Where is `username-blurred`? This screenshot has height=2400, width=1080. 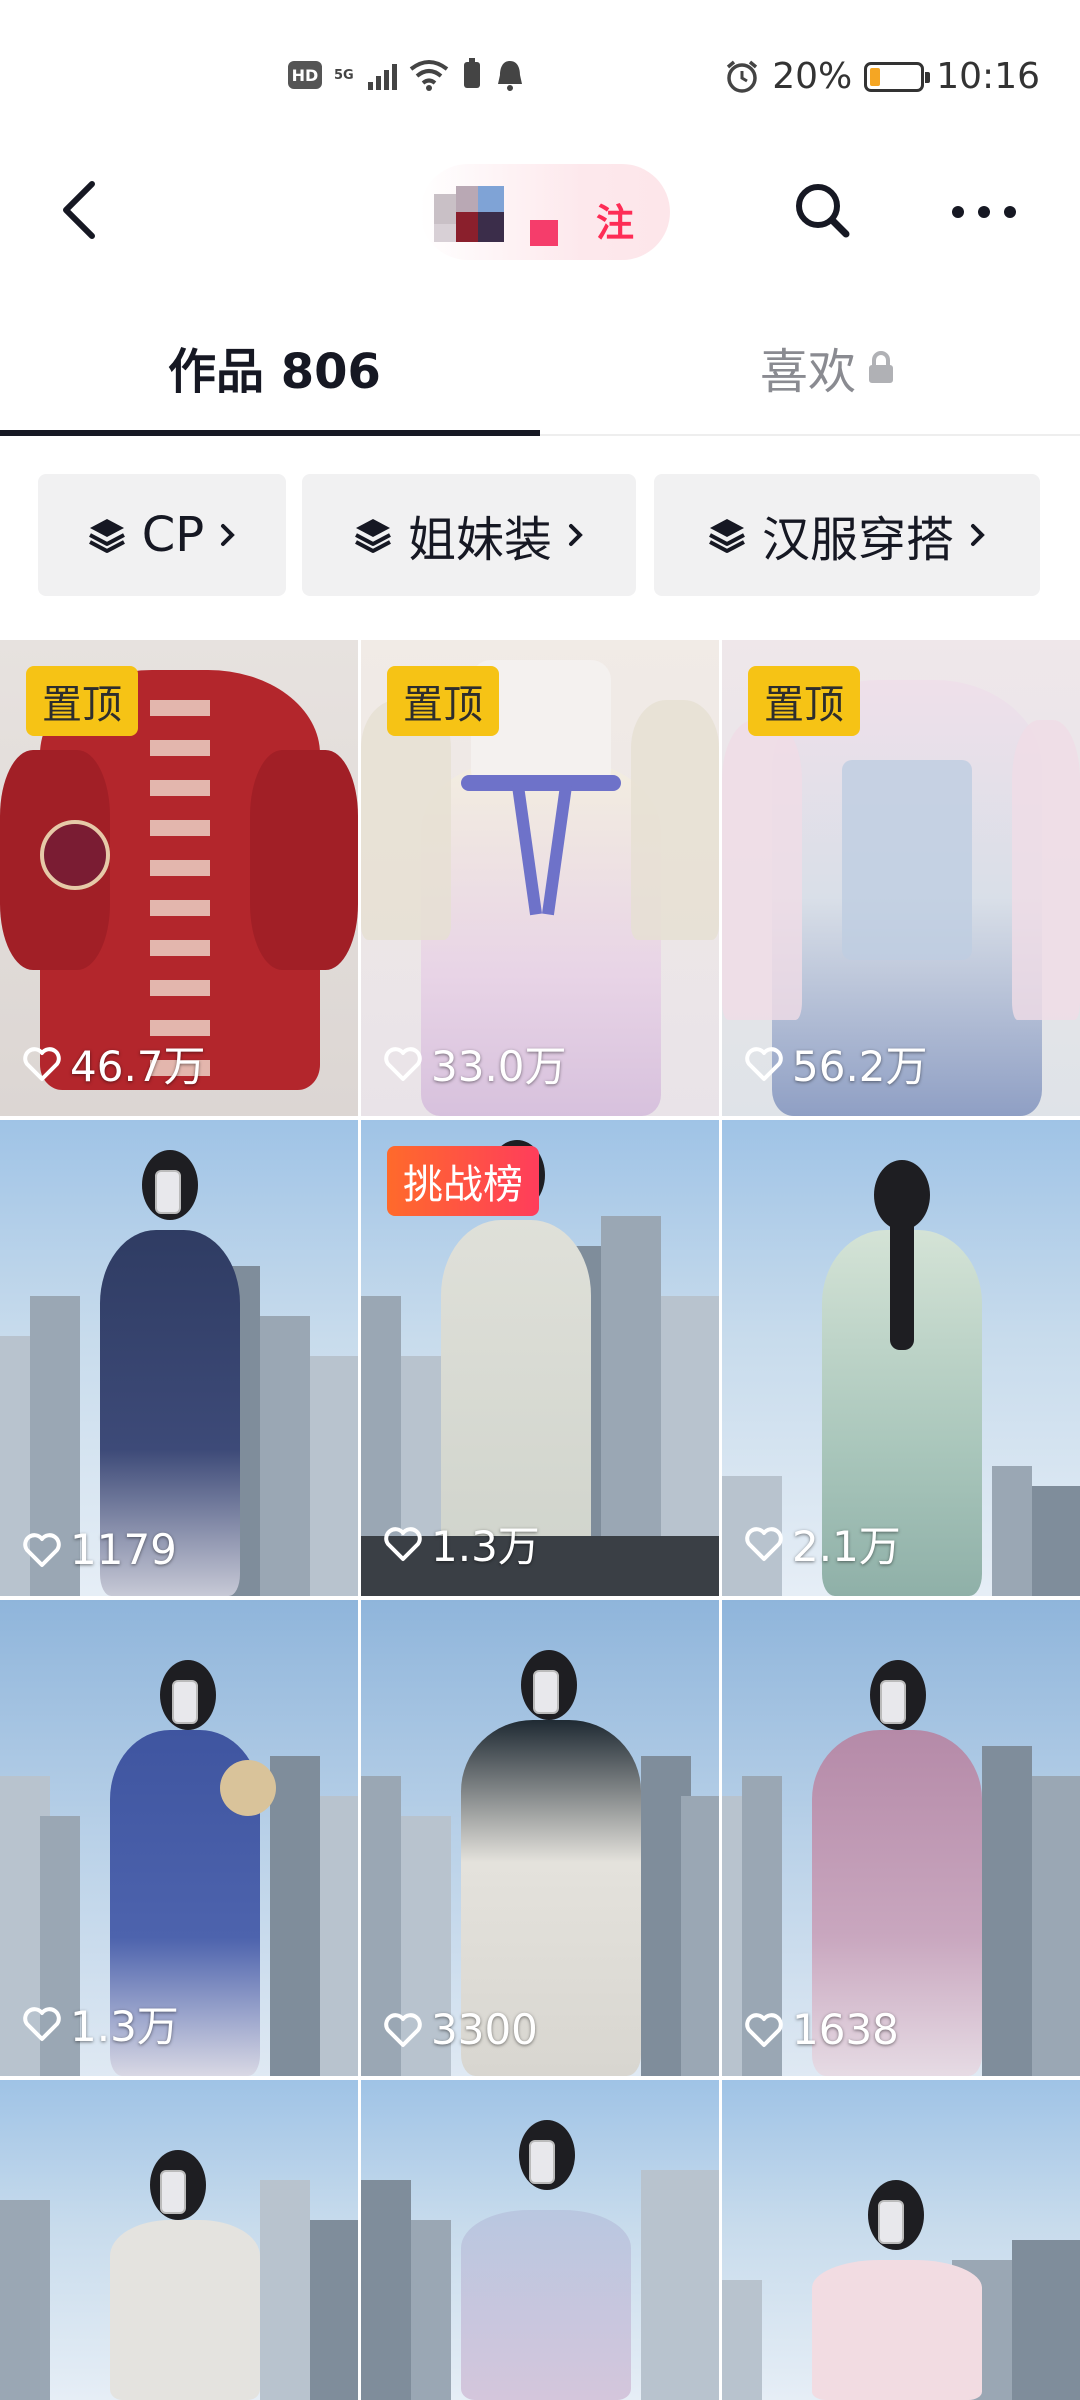 username-blurred is located at coordinates (544, 233).